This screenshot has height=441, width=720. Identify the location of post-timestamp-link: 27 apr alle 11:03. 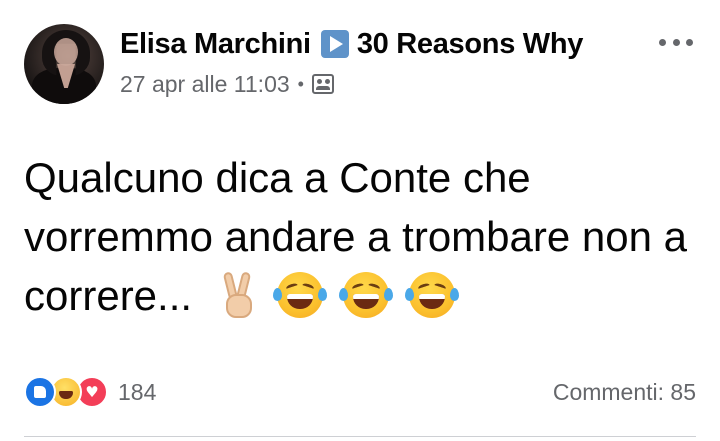
(205, 84).